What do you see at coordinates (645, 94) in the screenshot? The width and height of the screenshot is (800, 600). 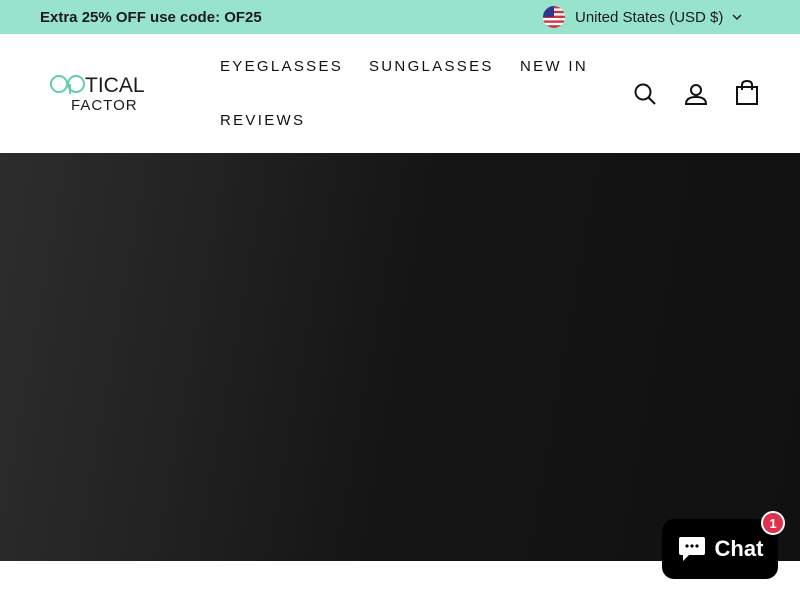 I see `search-icon` at bounding box center [645, 94].